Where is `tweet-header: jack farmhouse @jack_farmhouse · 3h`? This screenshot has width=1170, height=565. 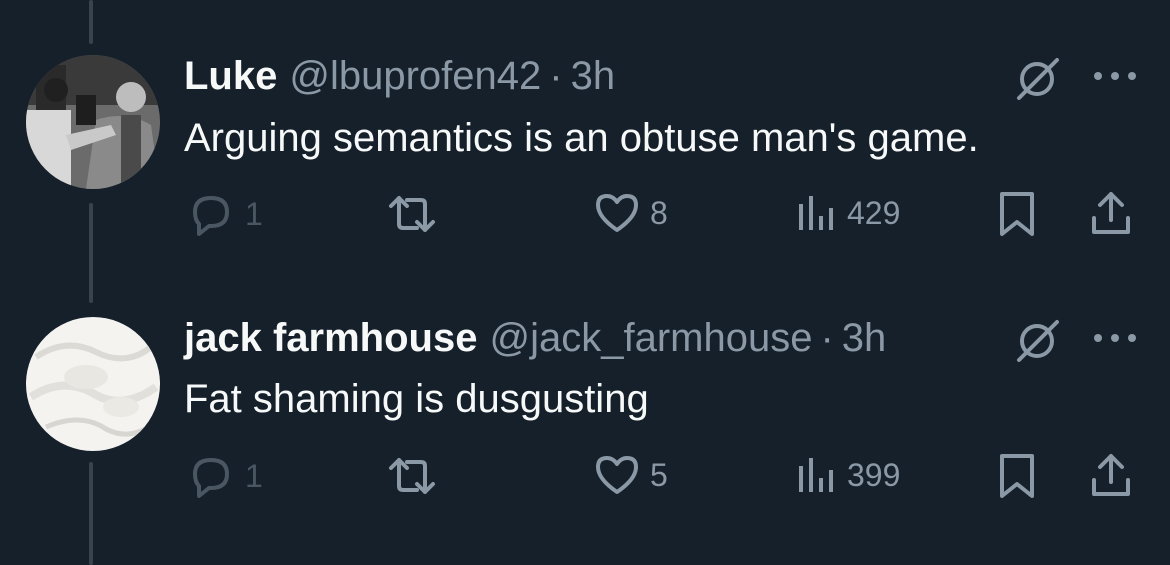 tweet-header: jack farmhouse @jack_farmhouse · 3h is located at coordinates (535, 338).